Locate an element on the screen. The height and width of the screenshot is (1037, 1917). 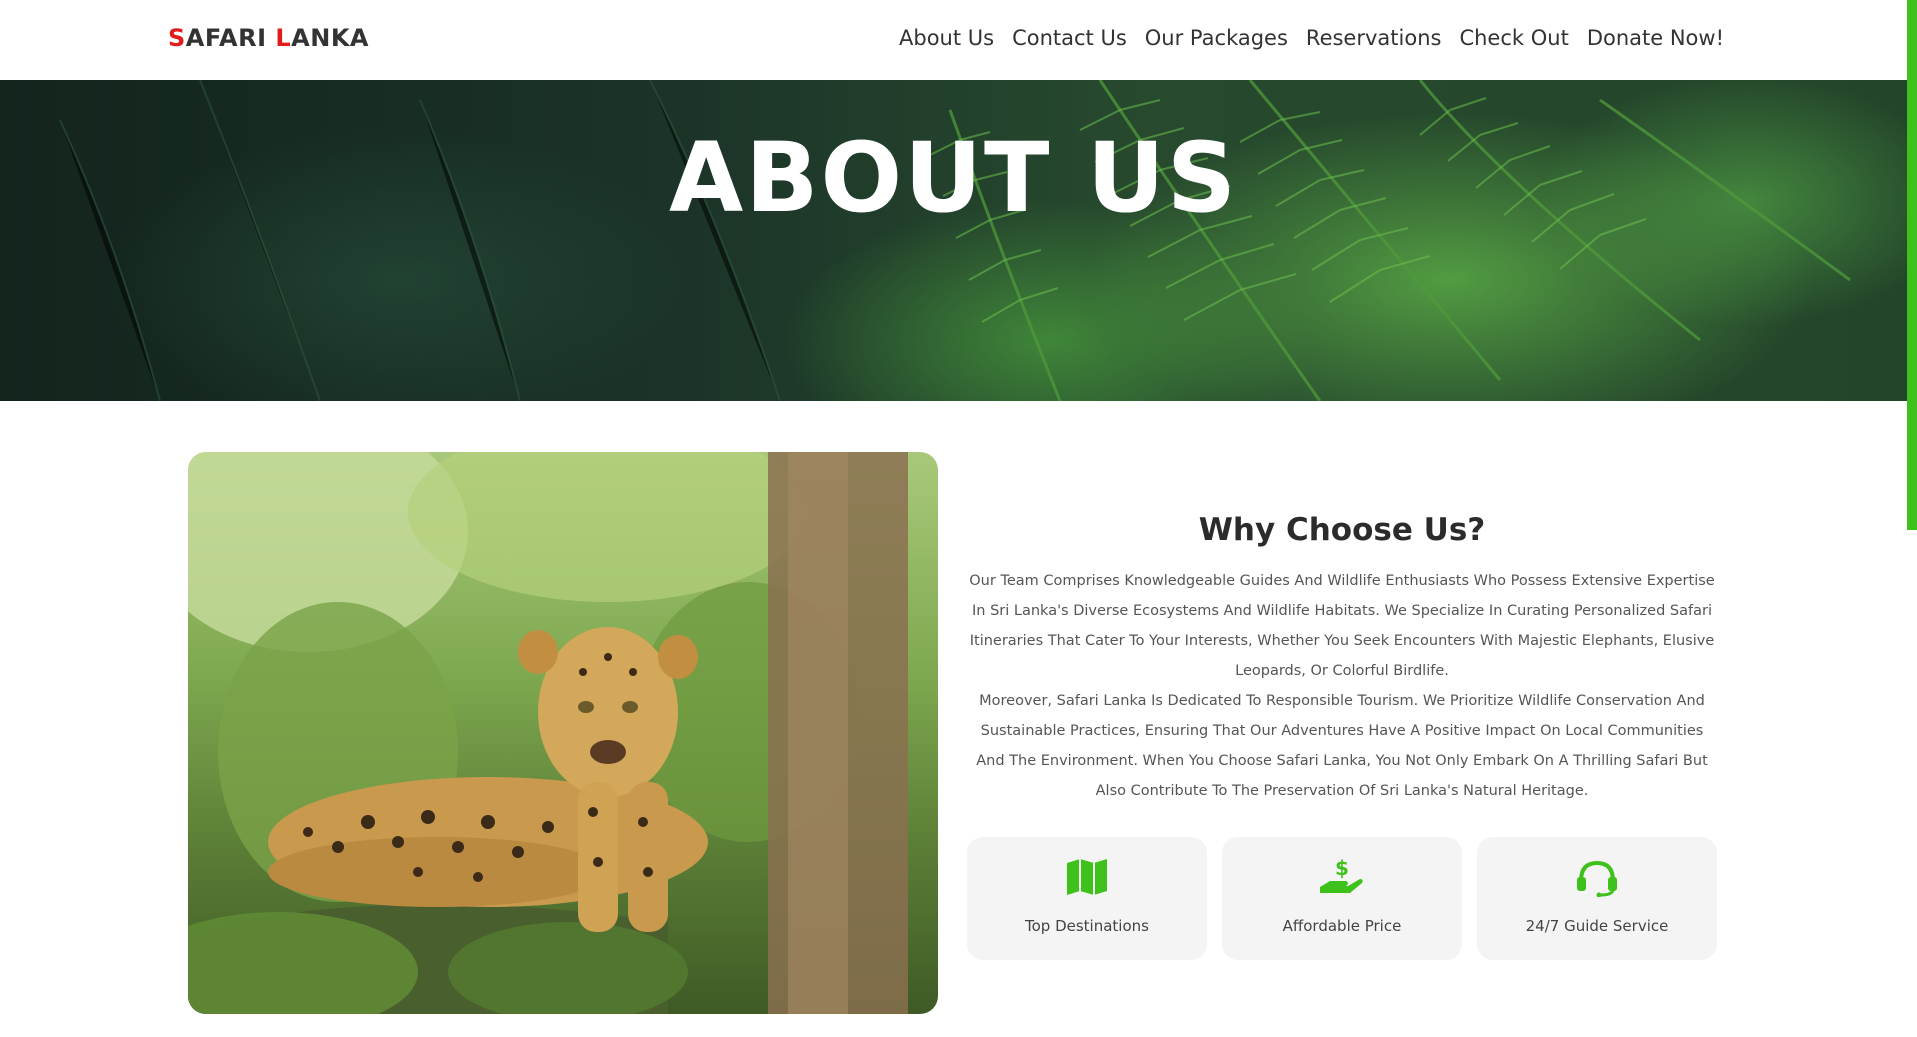
logo-letter-l: L is located at coordinates (283, 38).